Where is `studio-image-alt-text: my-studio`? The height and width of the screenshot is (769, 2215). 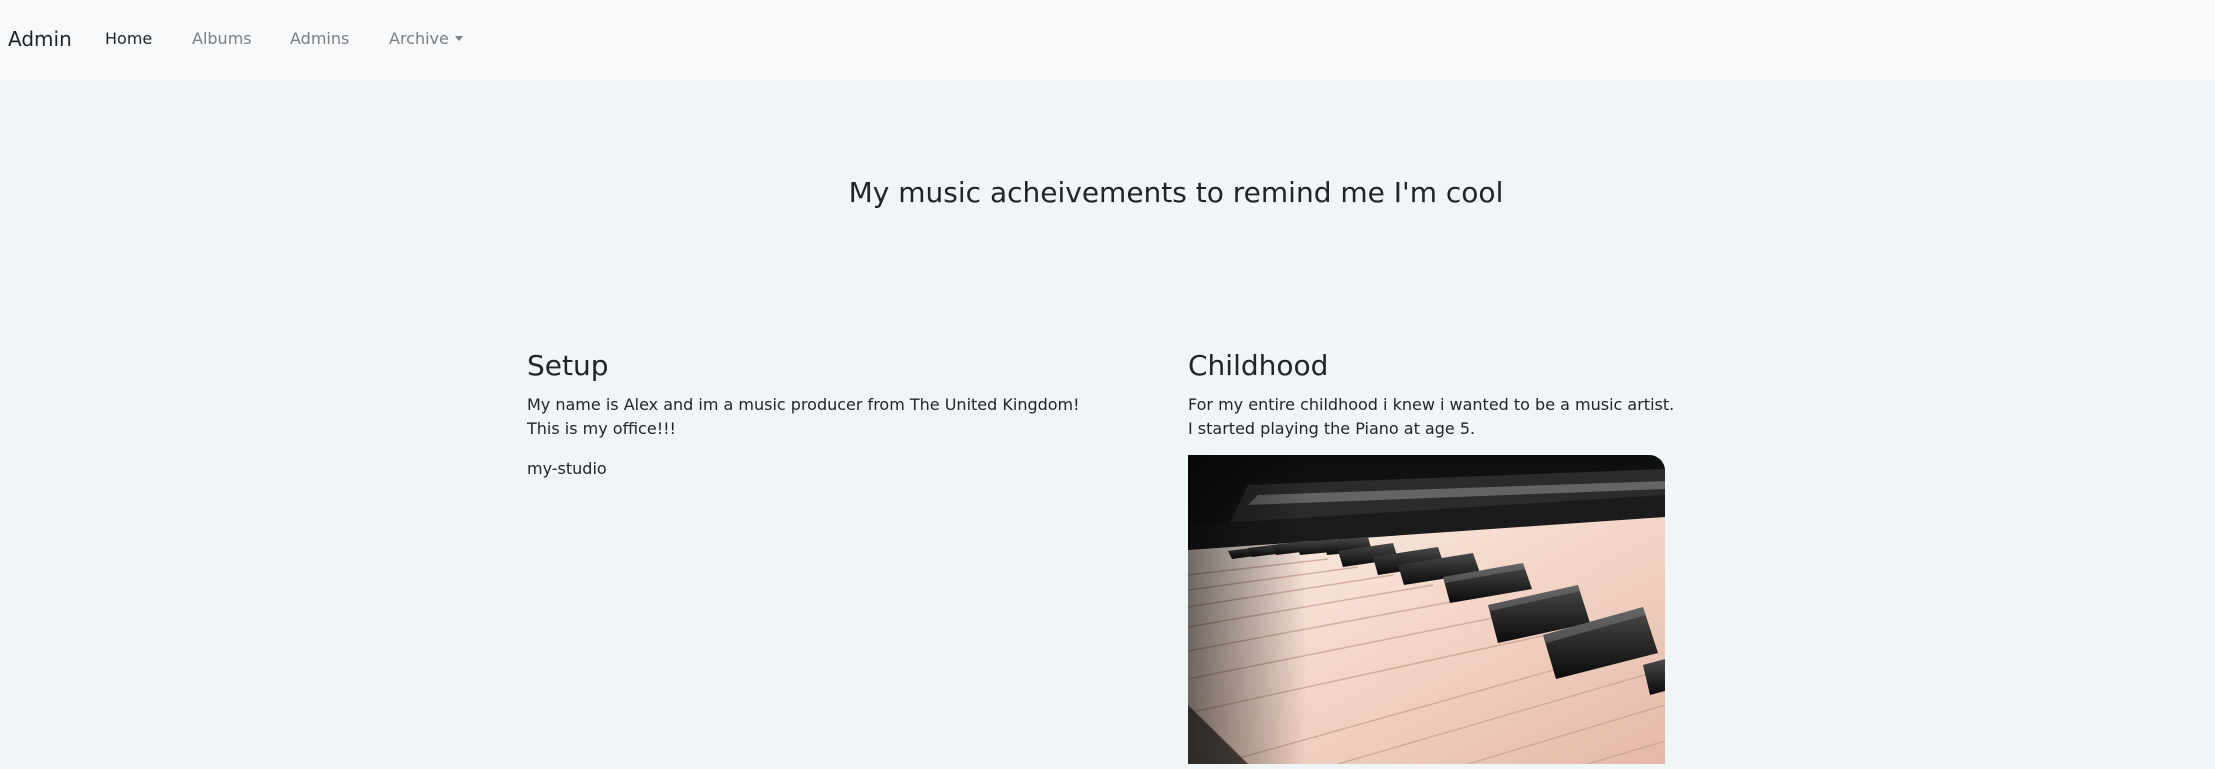
studio-image-alt-text: my-studio is located at coordinates (567, 468).